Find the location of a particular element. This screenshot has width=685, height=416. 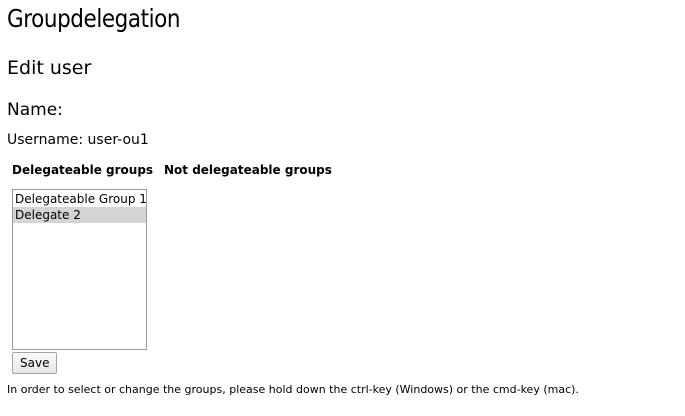

group-option: Delegate 2 is located at coordinates (79, 215).